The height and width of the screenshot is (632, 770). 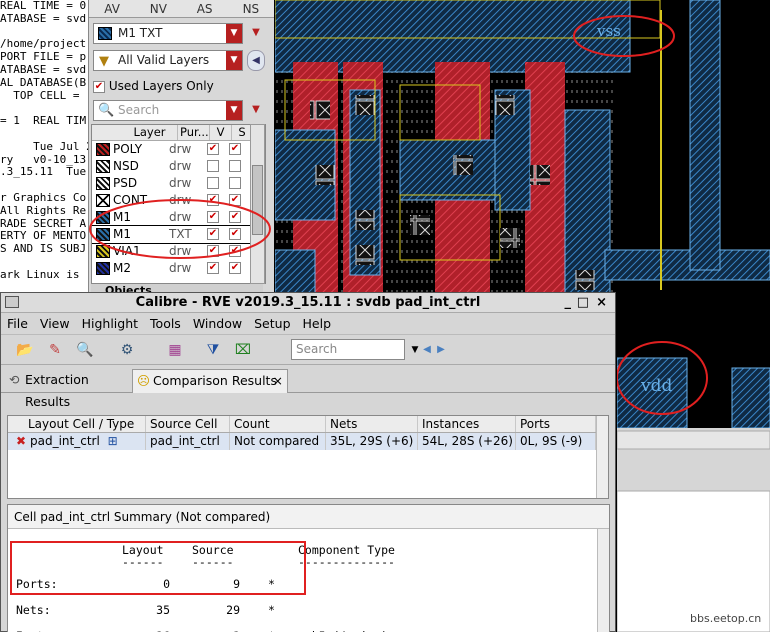 I want to click on open-folder-icon: 📂, so click(x=25, y=350).